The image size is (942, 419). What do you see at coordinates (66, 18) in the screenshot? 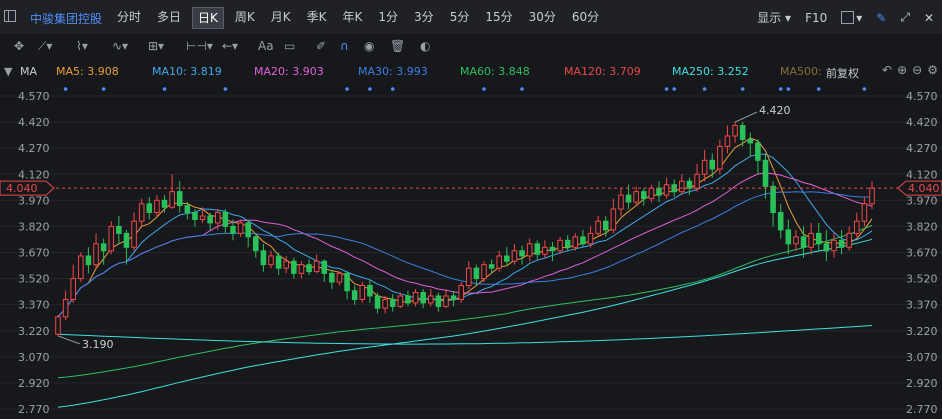
I see `stock-name: 中骏集团控股` at bounding box center [66, 18].